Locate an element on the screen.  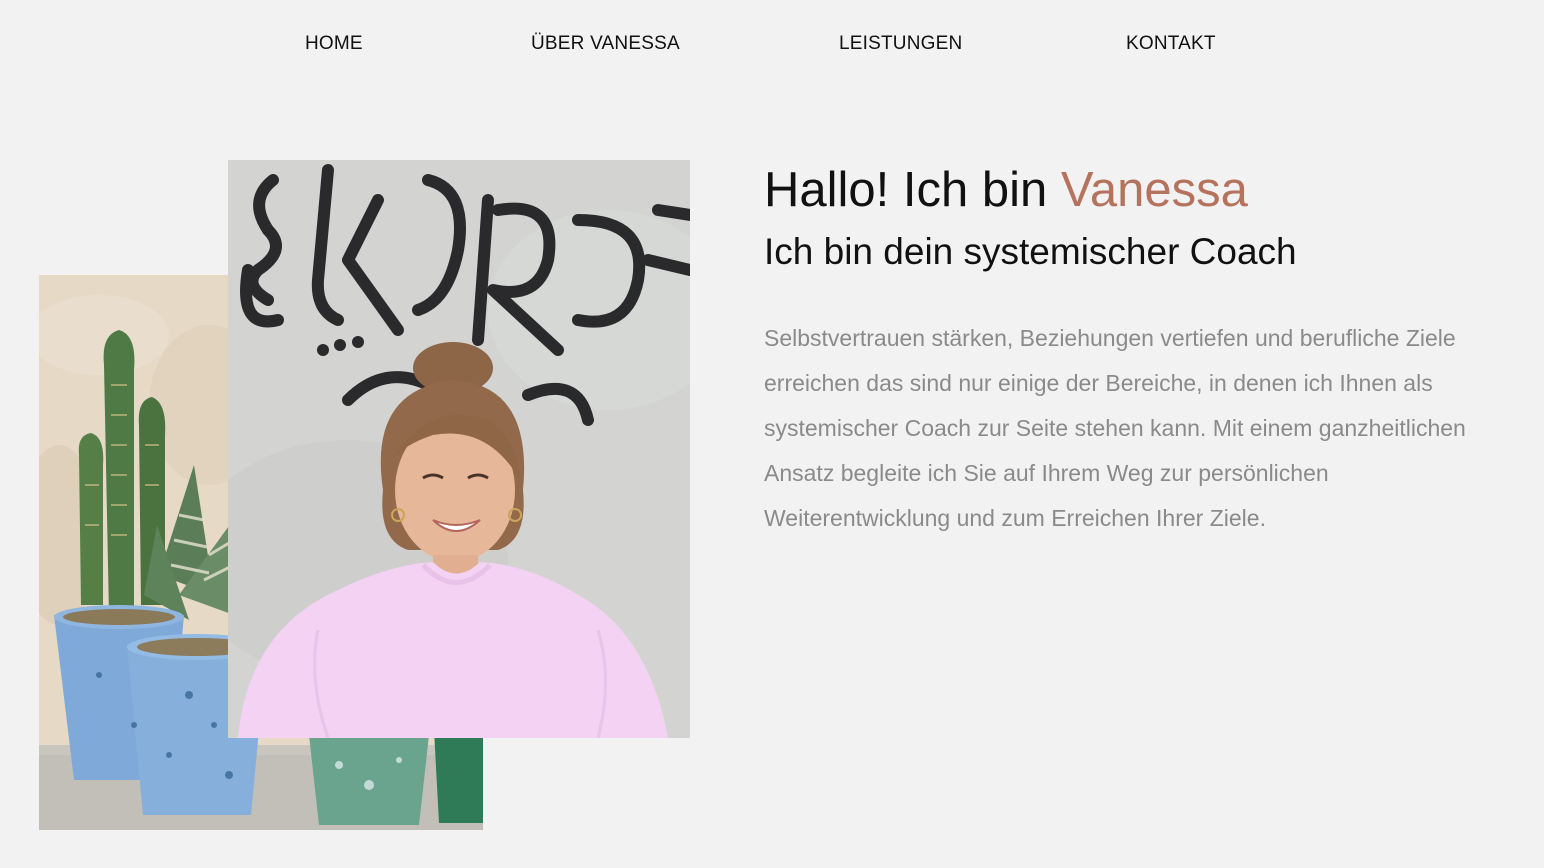
nav-link-about: ÜBER VANESSA is located at coordinates (605, 44).